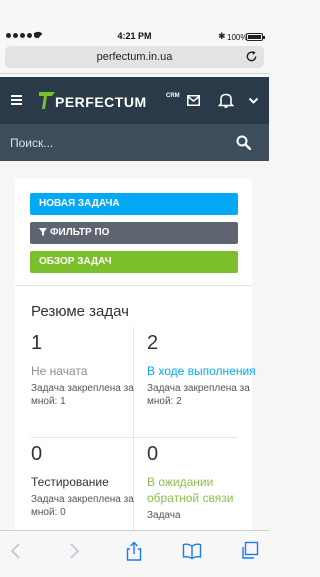 Image resolution: width=320 pixels, height=577 pixels. What do you see at coordinates (153, 343) in the screenshot?
I see `task-count: 2` at bounding box center [153, 343].